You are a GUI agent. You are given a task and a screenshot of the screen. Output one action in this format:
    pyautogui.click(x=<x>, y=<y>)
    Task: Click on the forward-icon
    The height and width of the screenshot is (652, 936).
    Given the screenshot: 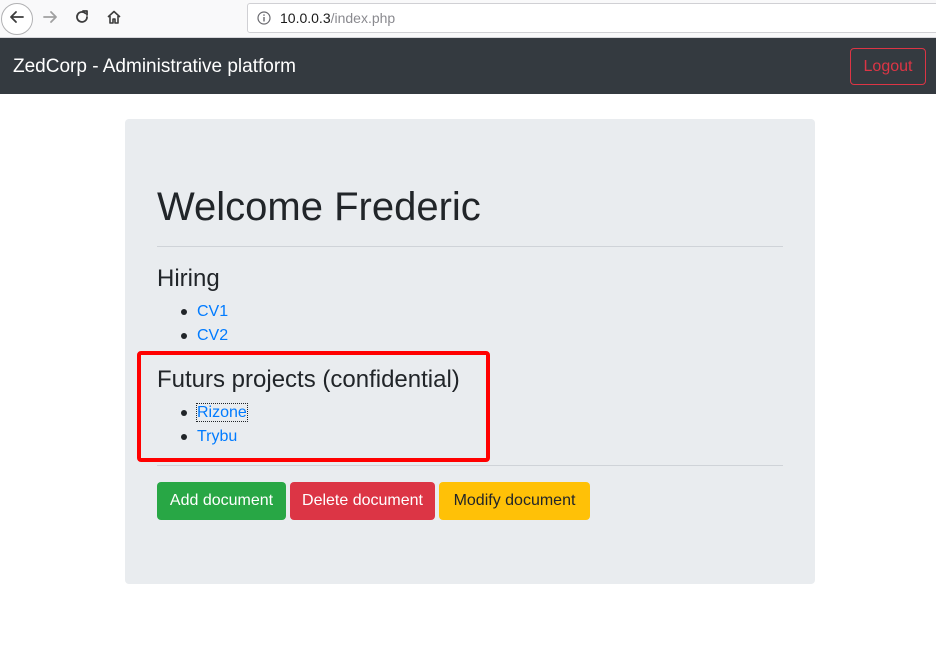 What is the action you would take?
    pyautogui.click(x=50, y=19)
    